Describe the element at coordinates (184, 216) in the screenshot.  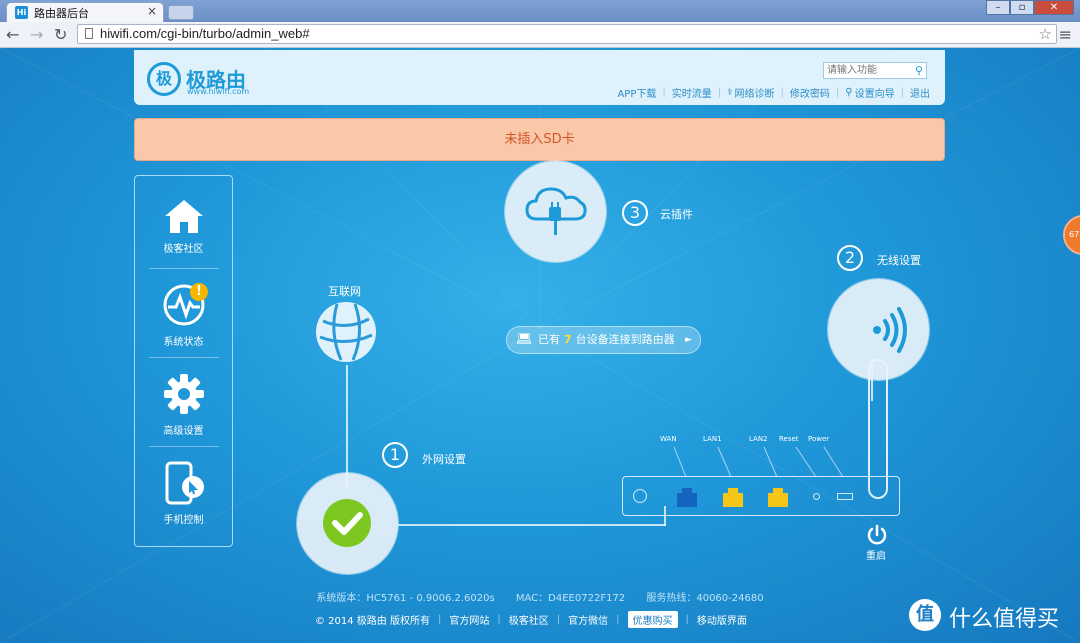
I see `home-icon` at that location.